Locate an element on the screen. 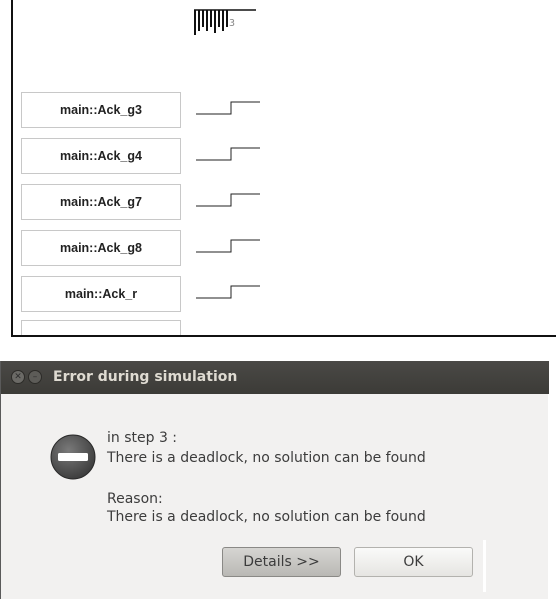  dialog-titlebar: ✕ – Error during simulation is located at coordinates (275, 377).